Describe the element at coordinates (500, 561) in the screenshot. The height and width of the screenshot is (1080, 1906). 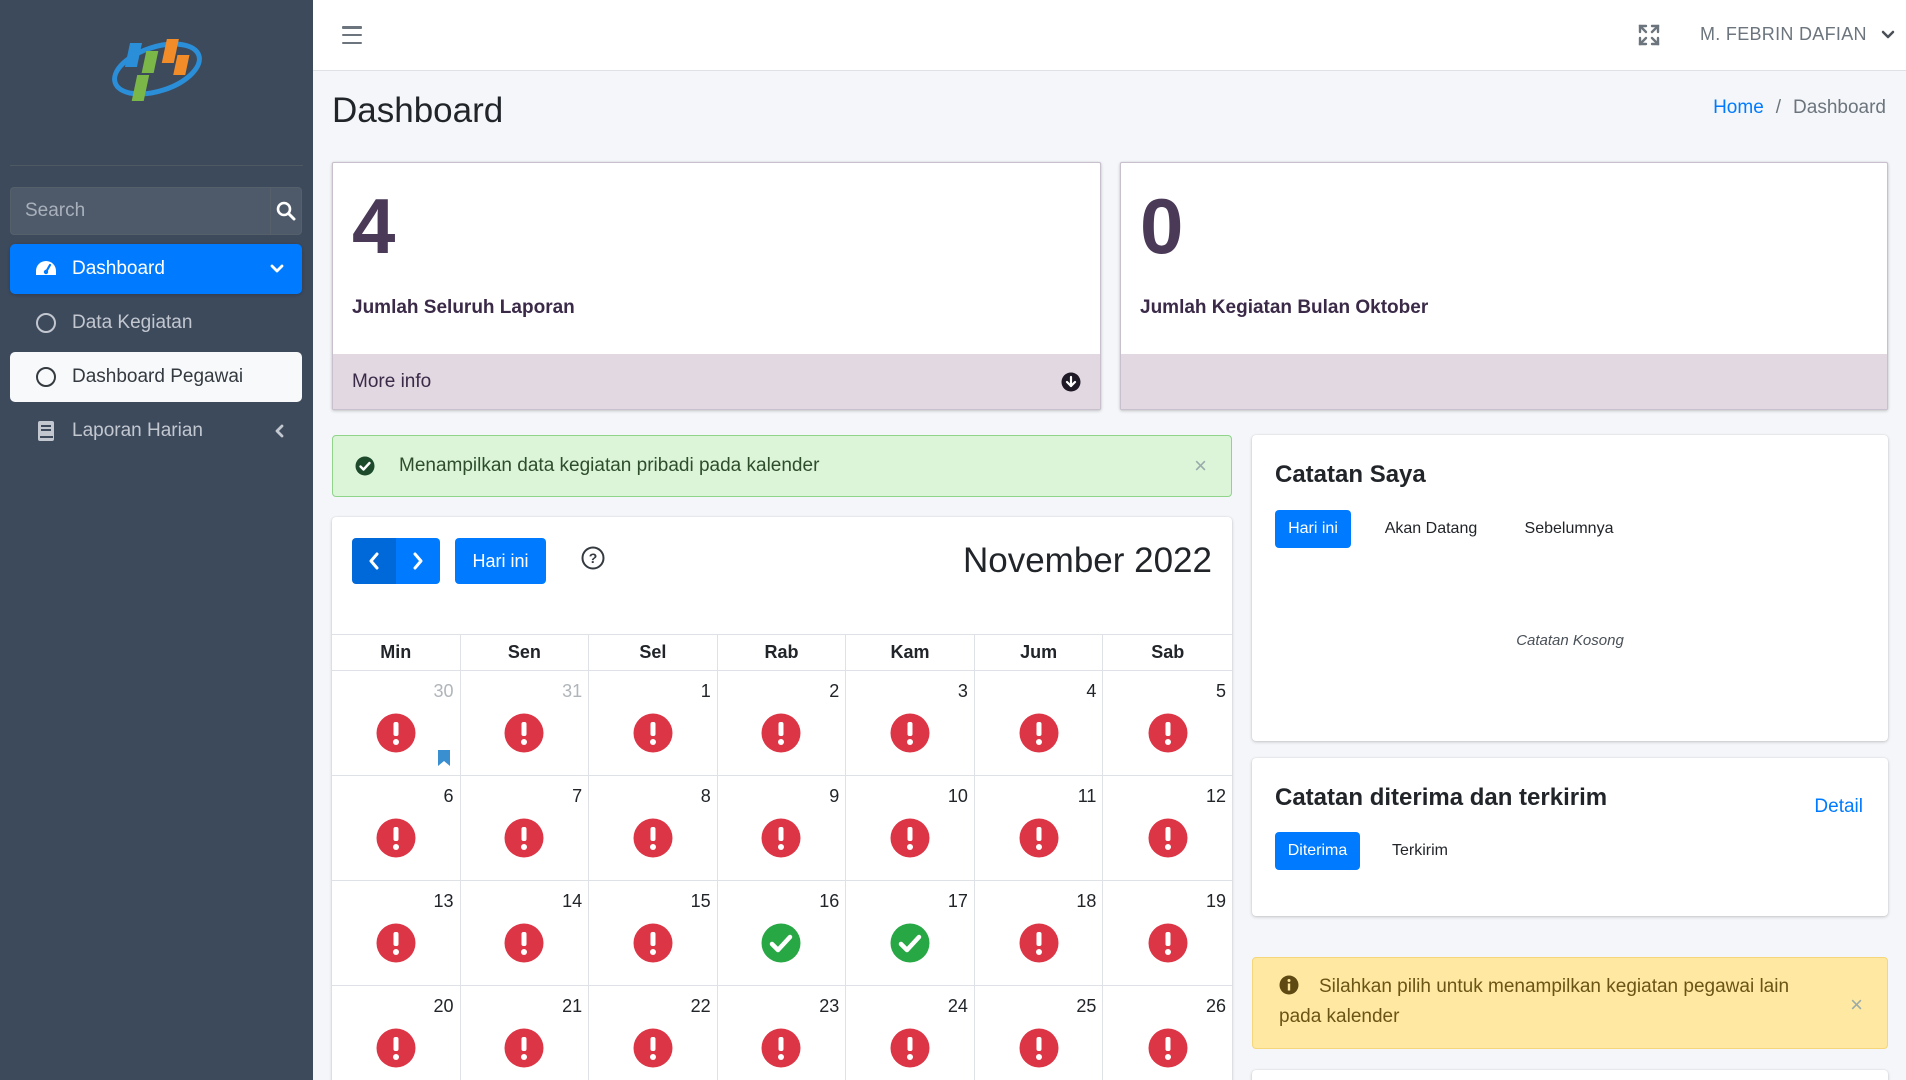
I see `calendar-today-button: Hari ini` at that location.